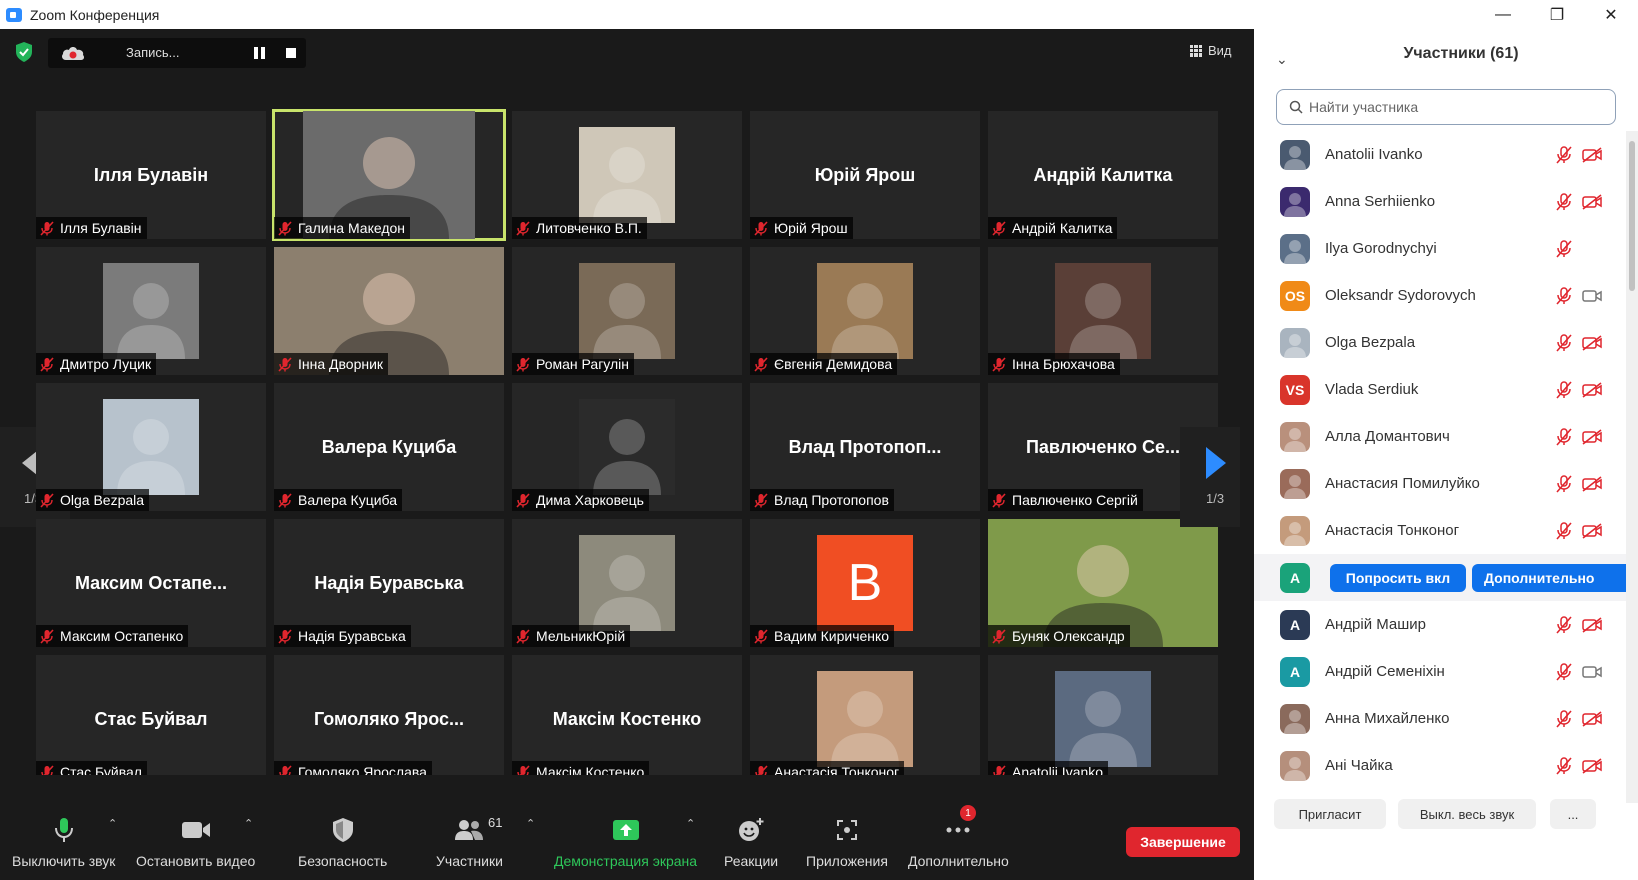  I want to click on profile-photo, so click(627, 583).